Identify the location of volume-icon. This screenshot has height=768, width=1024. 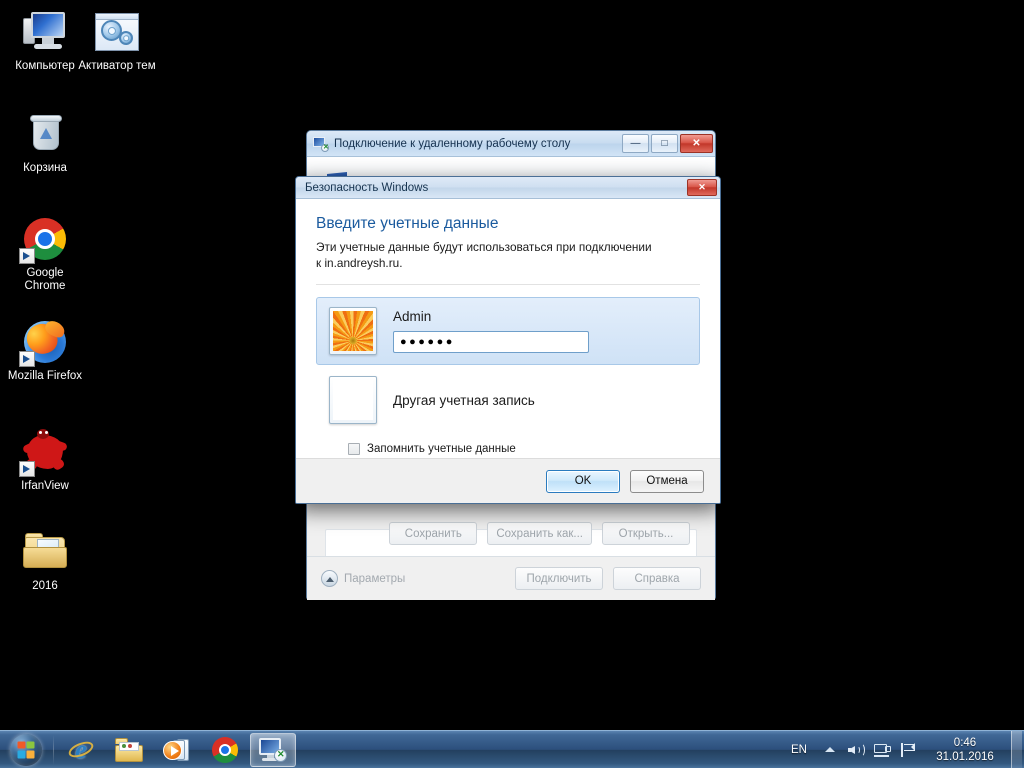
(856, 750).